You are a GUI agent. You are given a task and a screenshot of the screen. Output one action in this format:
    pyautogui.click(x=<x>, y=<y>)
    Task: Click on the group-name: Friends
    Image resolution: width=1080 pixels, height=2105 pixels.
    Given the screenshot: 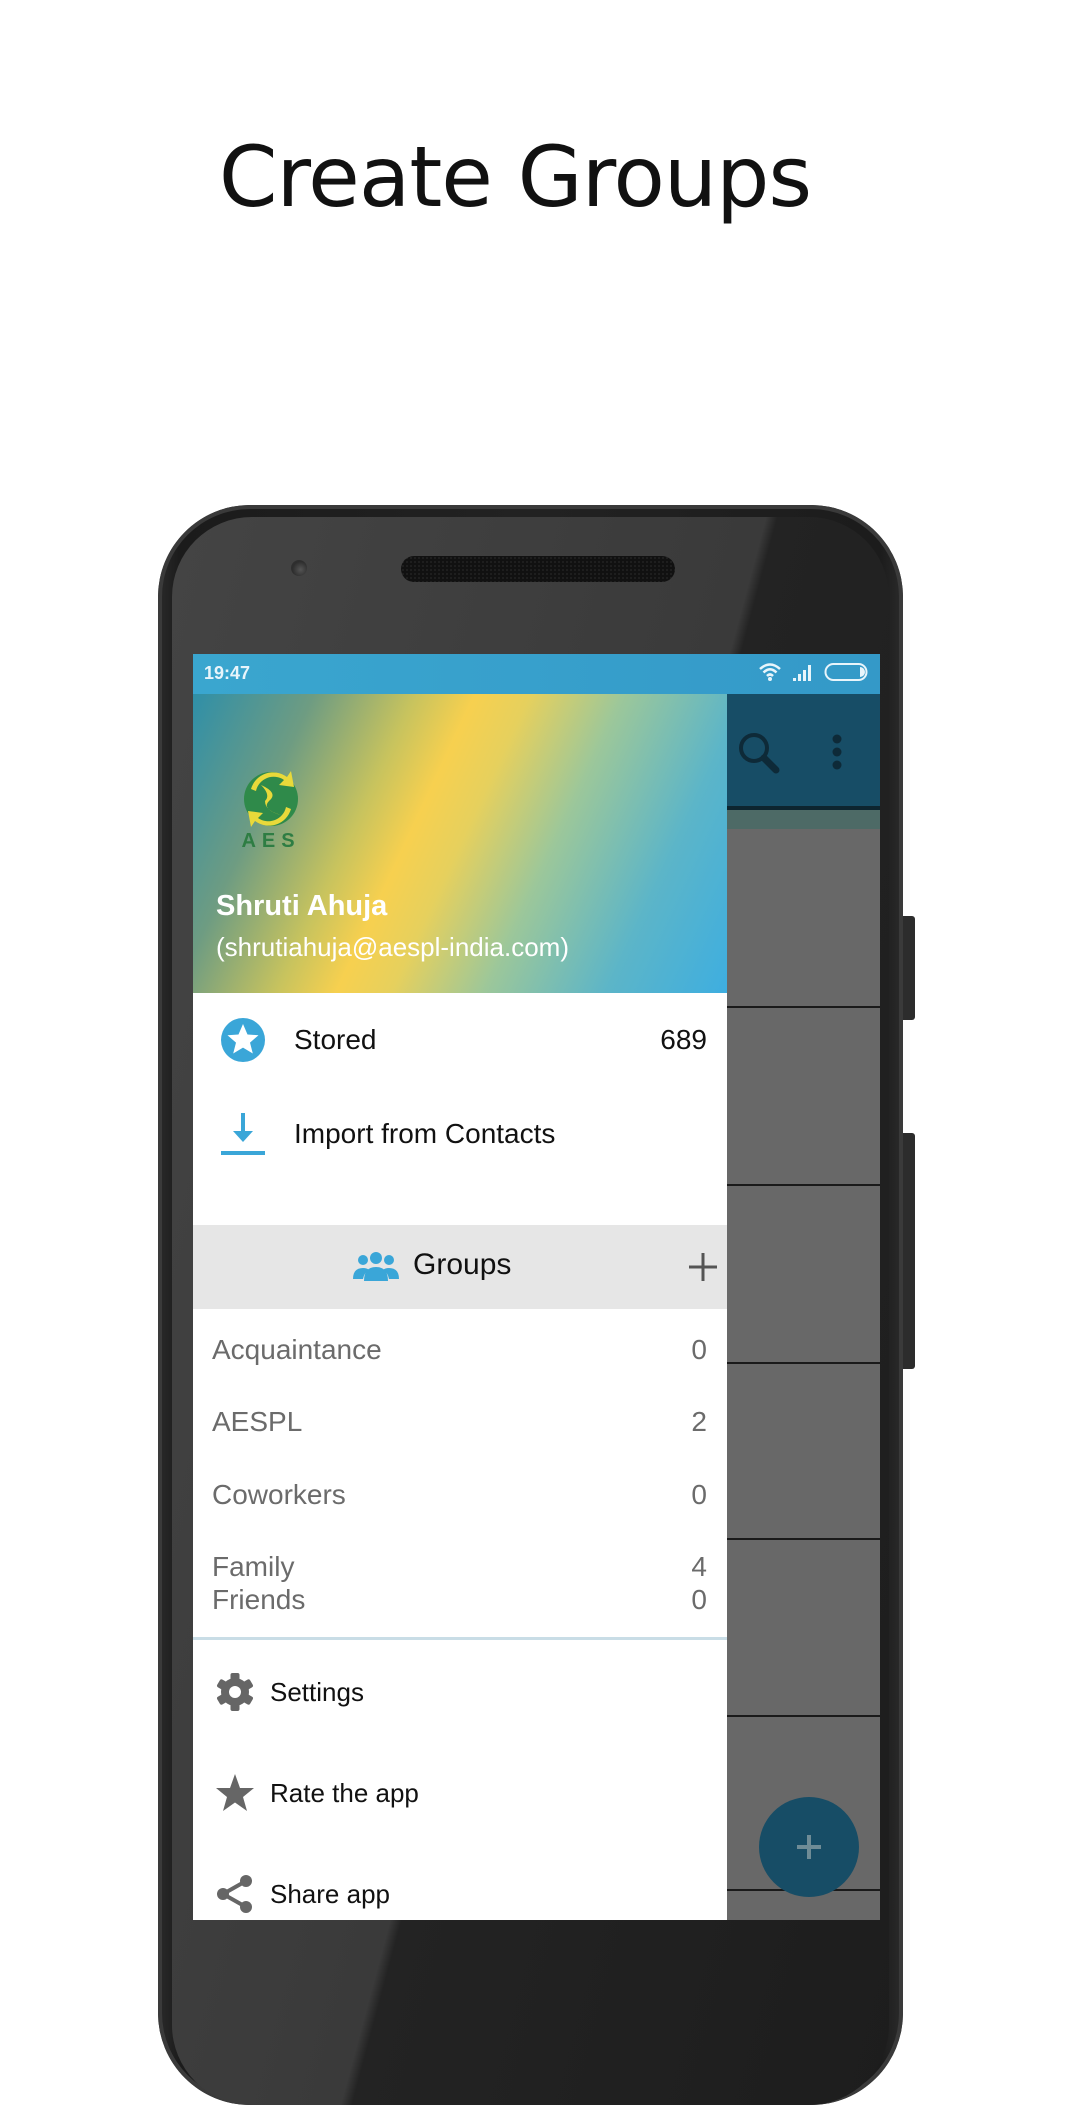 What is the action you would take?
    pyautogui.click(x=259, y=1599)
    